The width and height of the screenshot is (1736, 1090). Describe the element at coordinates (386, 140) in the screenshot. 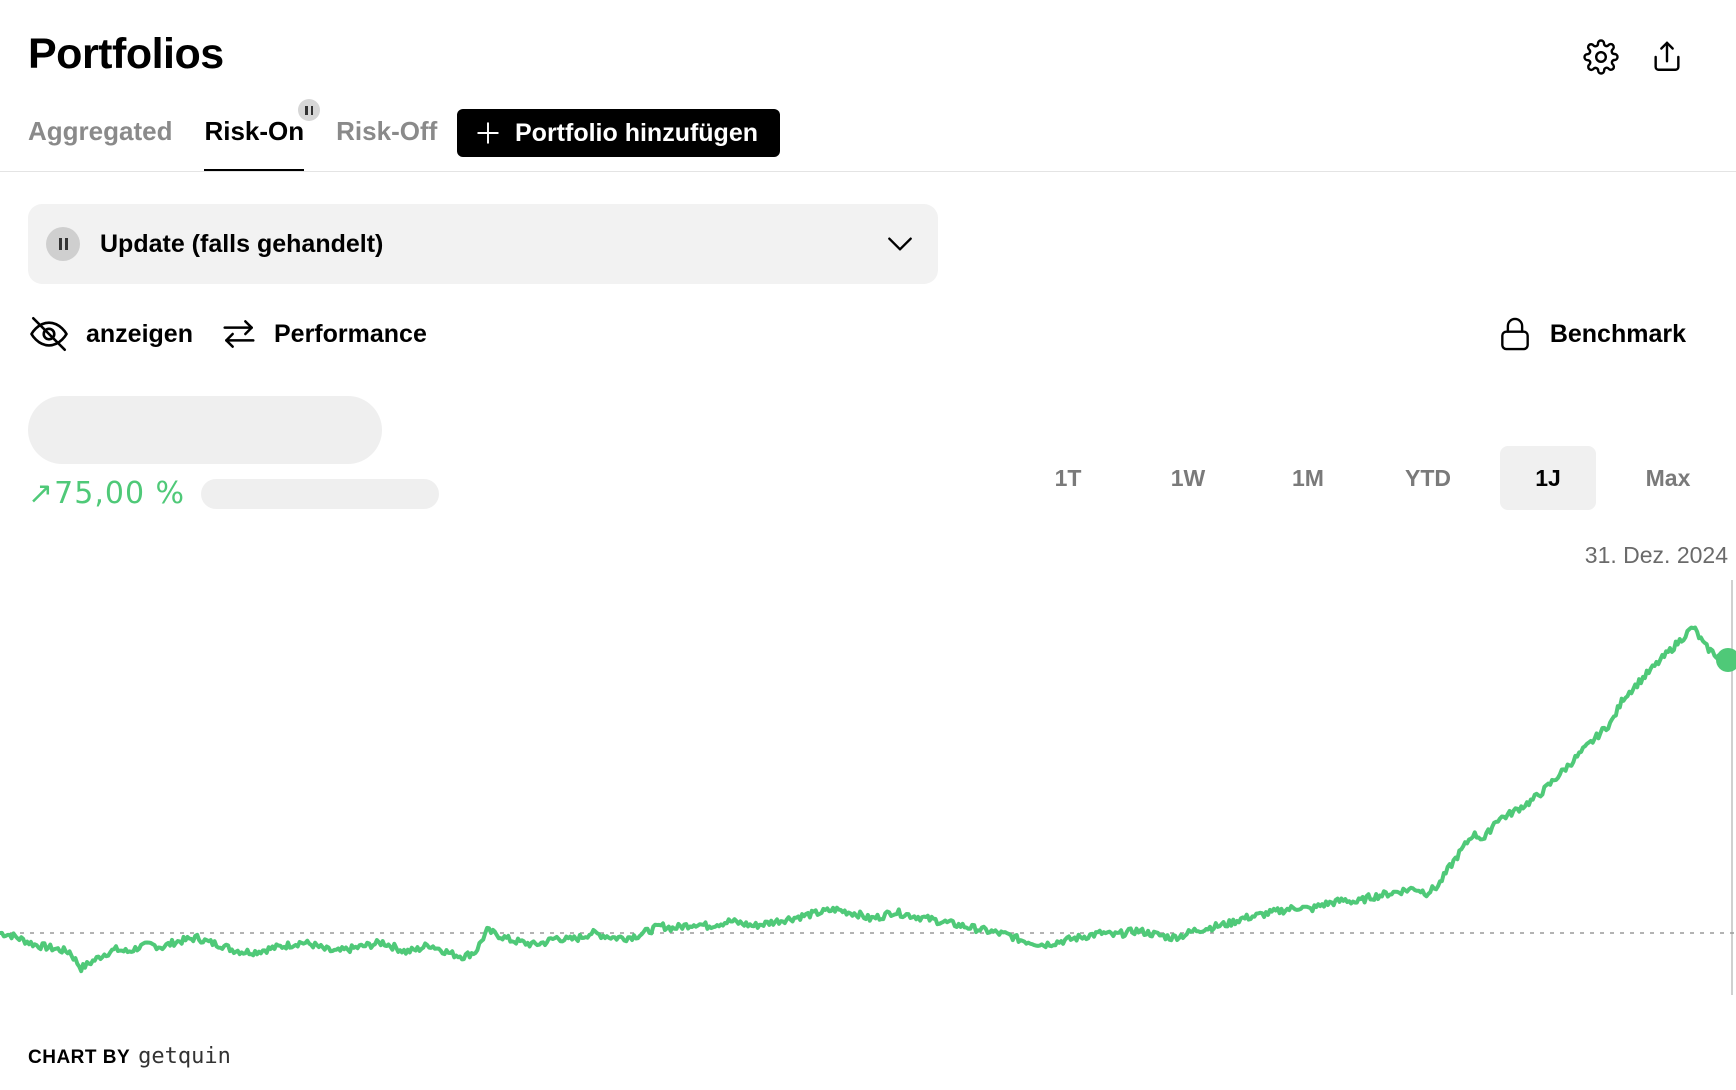

I see `tab-risk-off: Risk-Off` at that location.